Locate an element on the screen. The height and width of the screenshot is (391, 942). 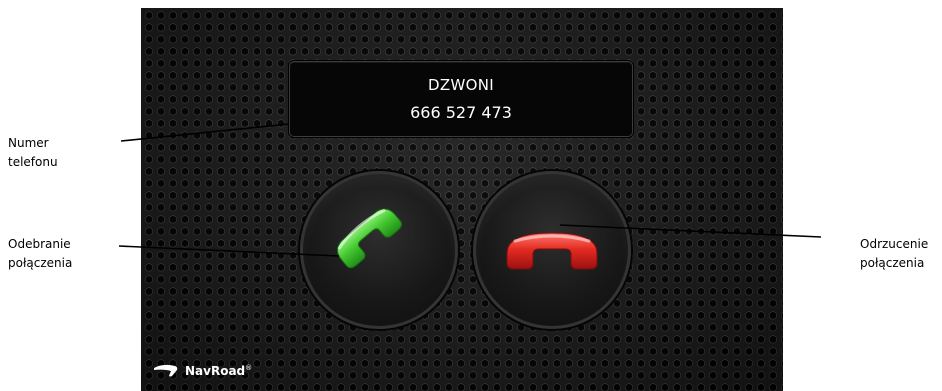
accept-call-button is located at coordinates (379, 250).